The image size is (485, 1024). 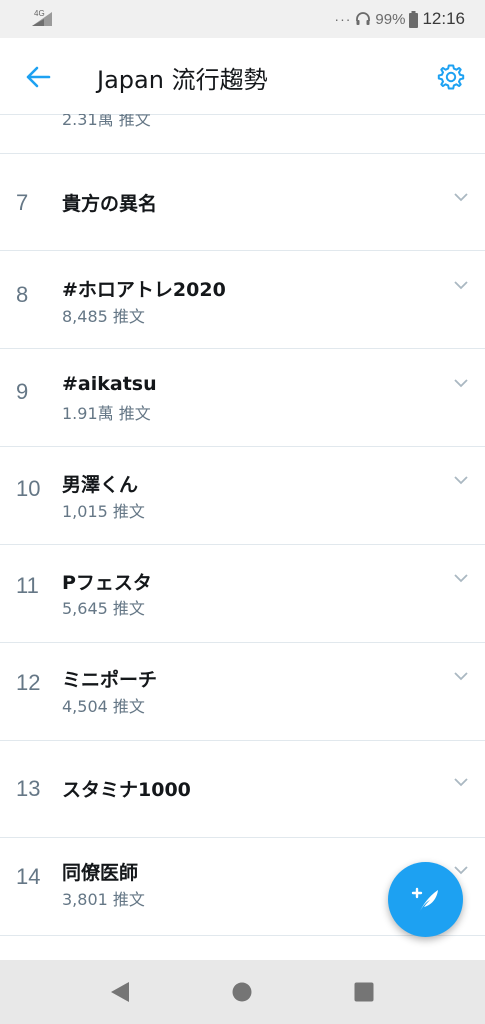 I want to click on nav-home-button, so click(x=242, y=992).